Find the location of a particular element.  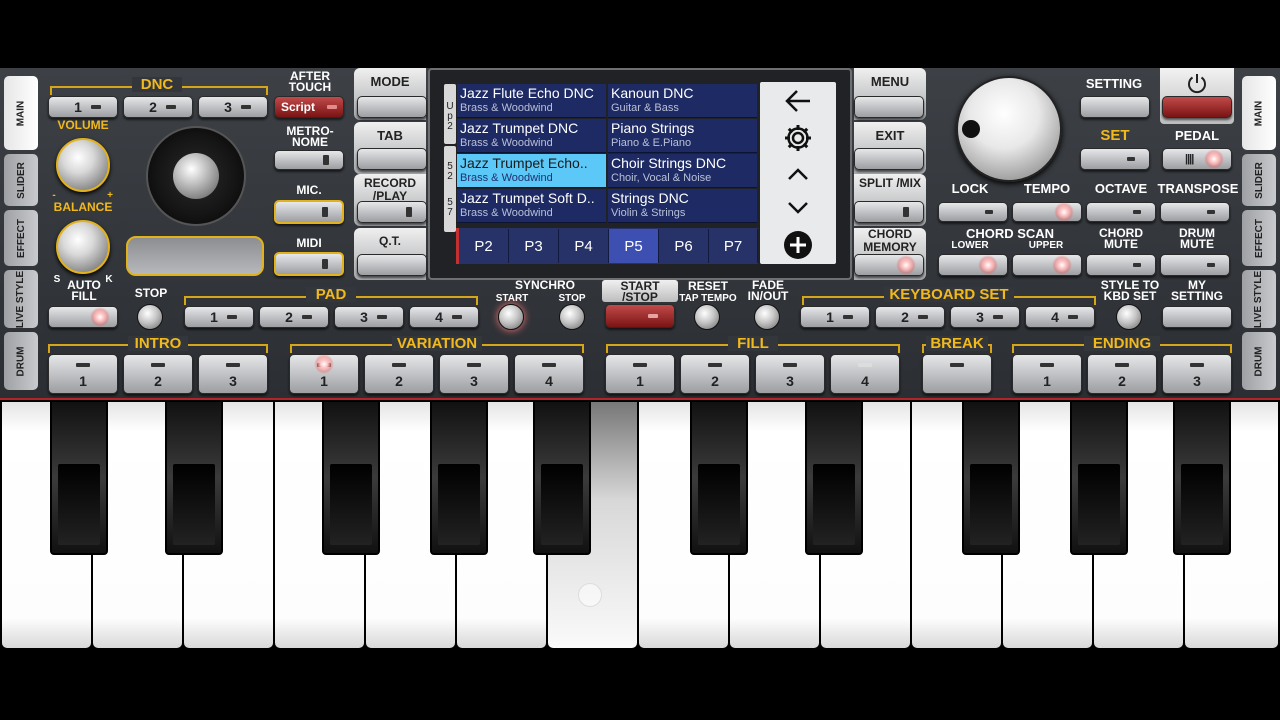

synchro-start-knob is located at coordinates (511, 317).